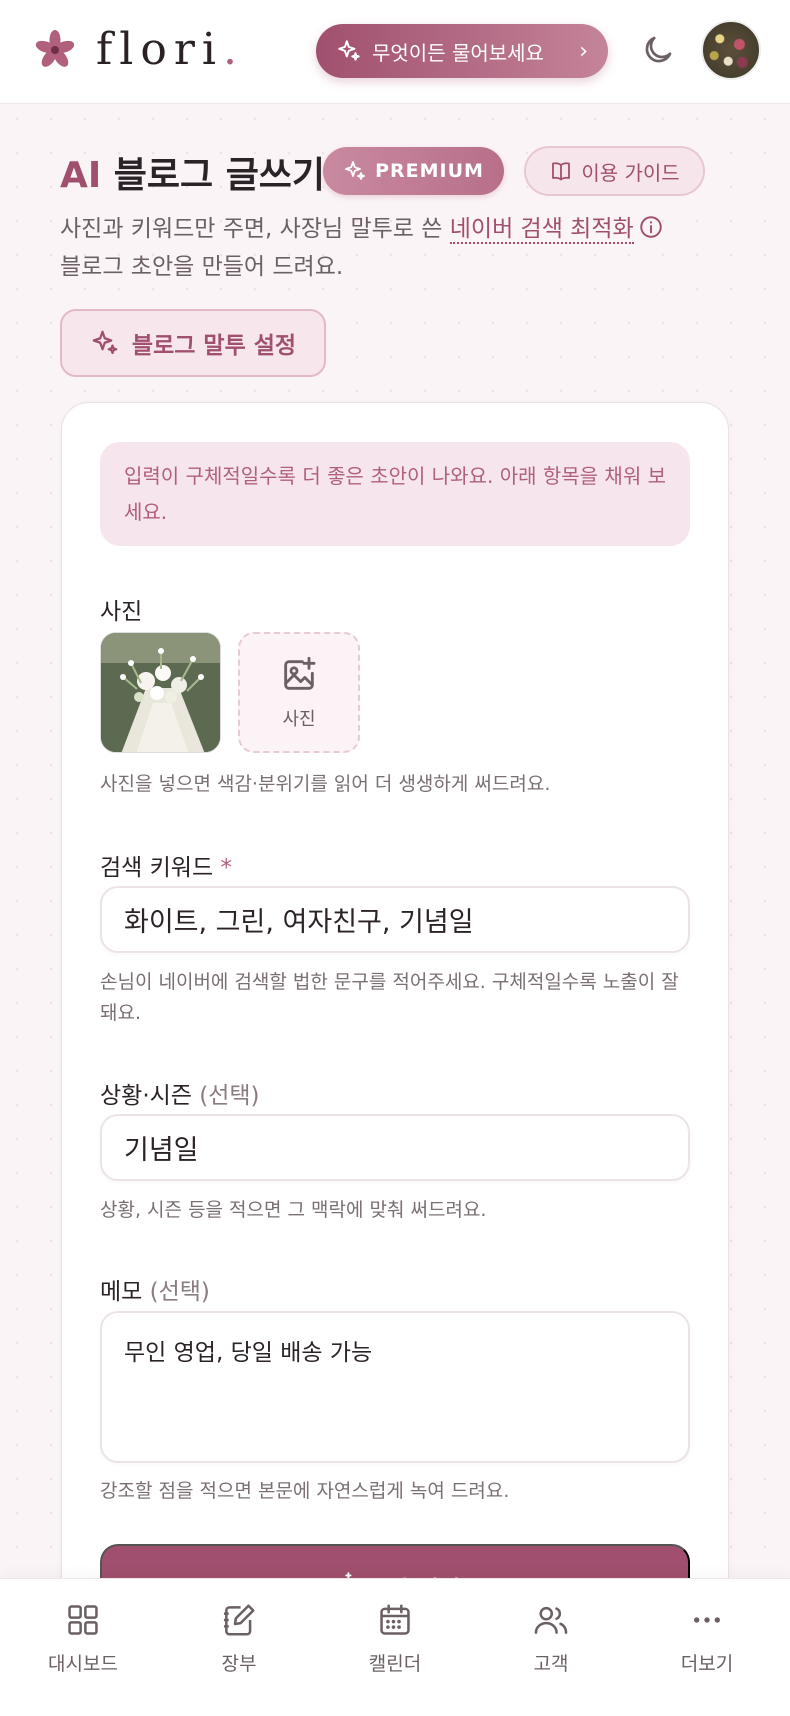  Describe the element at coordinates (83, 1620) in the screenshot. I see `dashboard-icon` at that location.